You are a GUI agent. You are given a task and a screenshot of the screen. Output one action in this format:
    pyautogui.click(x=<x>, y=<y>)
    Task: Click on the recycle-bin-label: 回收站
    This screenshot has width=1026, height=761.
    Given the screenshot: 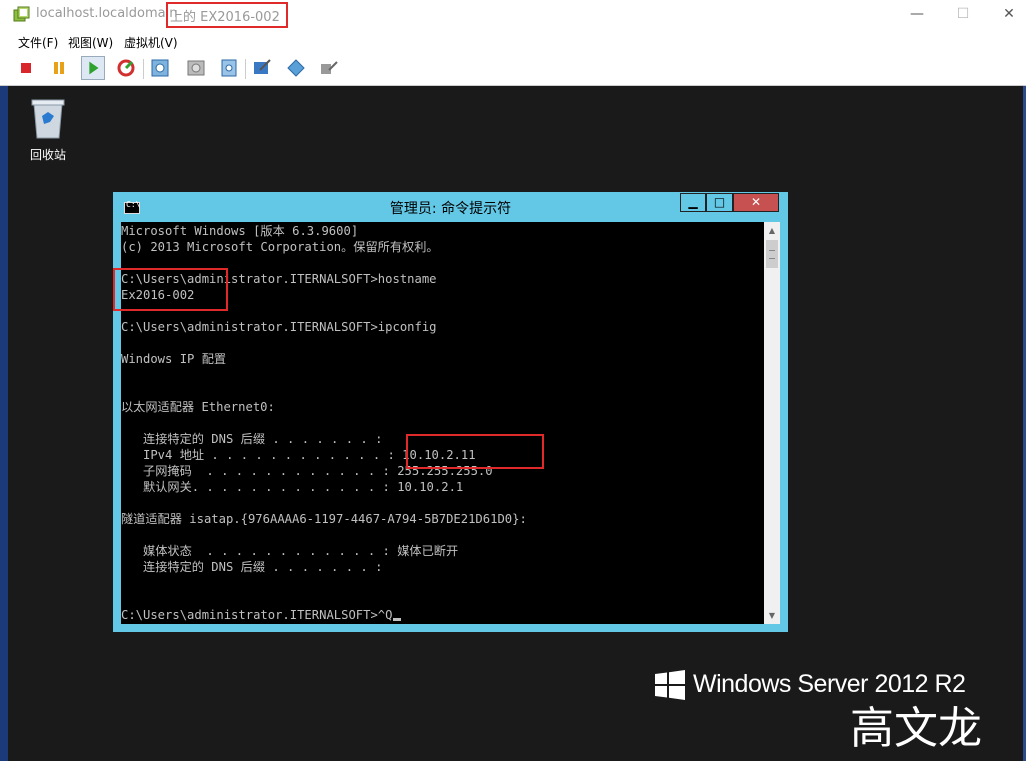 What is the action you would take?
    pyautogui.click(x=47, y=155)
    